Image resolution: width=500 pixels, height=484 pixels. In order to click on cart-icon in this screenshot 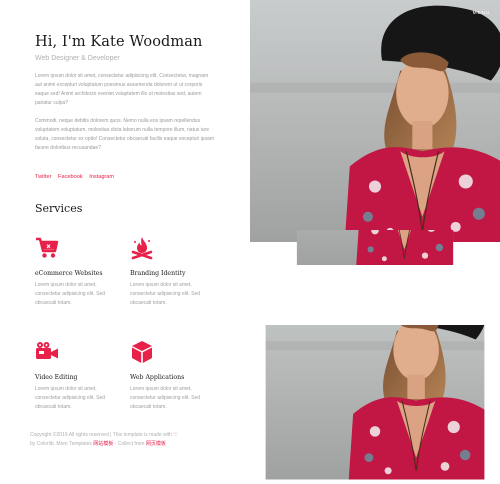, I will do `click(47, 247)`.